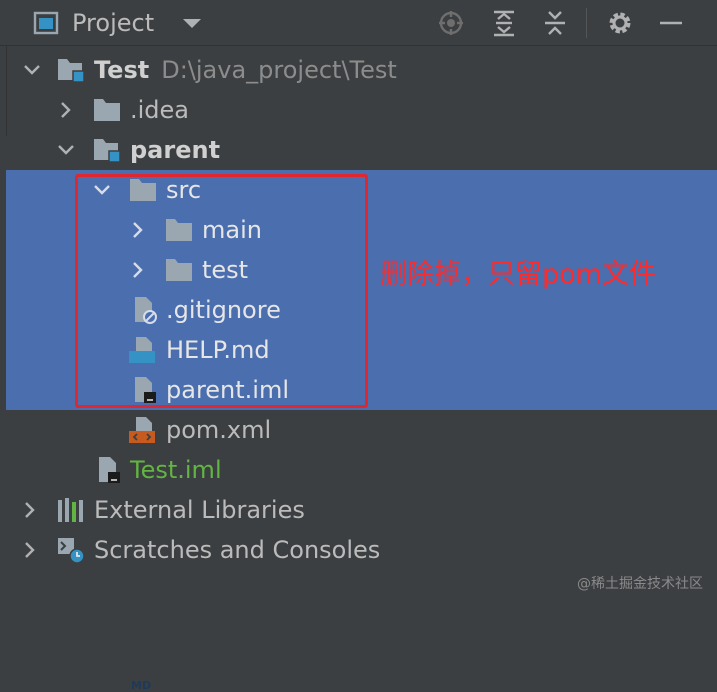  What do you see at coordinates (70, 510) in the screenshot?
I see `library-icon` at bounding box center [70, 510].